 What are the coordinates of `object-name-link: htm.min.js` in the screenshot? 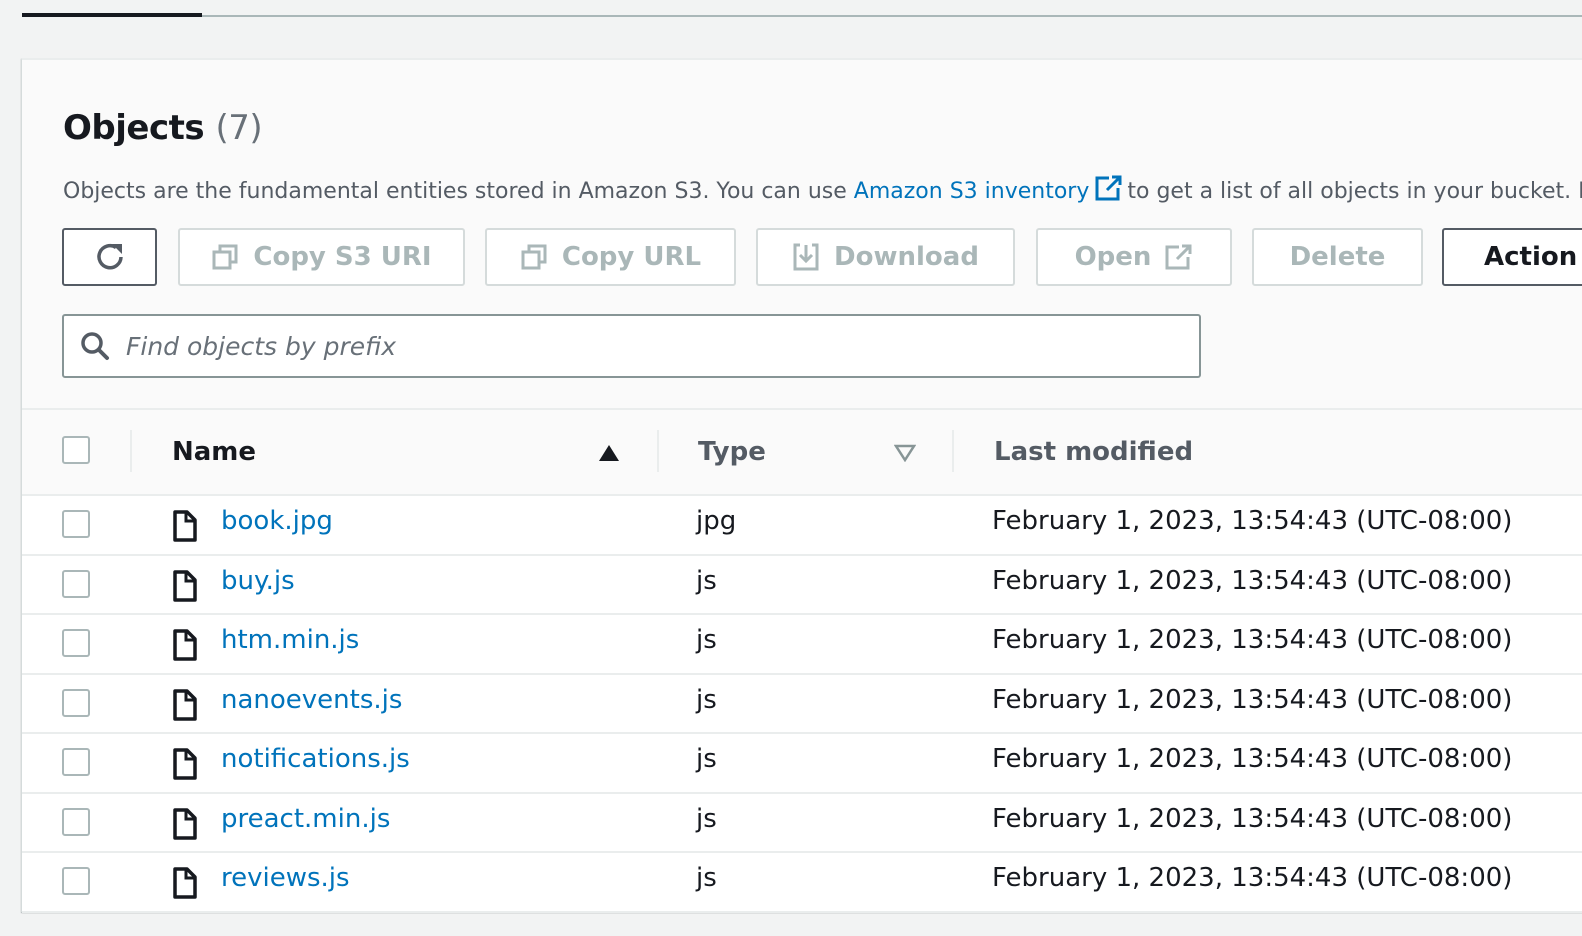 It's located at (290, 640).